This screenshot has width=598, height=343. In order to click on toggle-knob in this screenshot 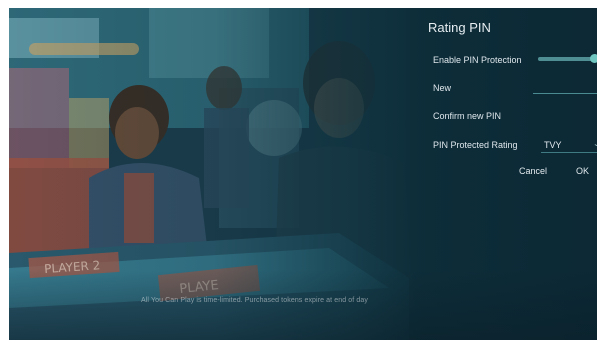, I will do `click(593, 58)`.